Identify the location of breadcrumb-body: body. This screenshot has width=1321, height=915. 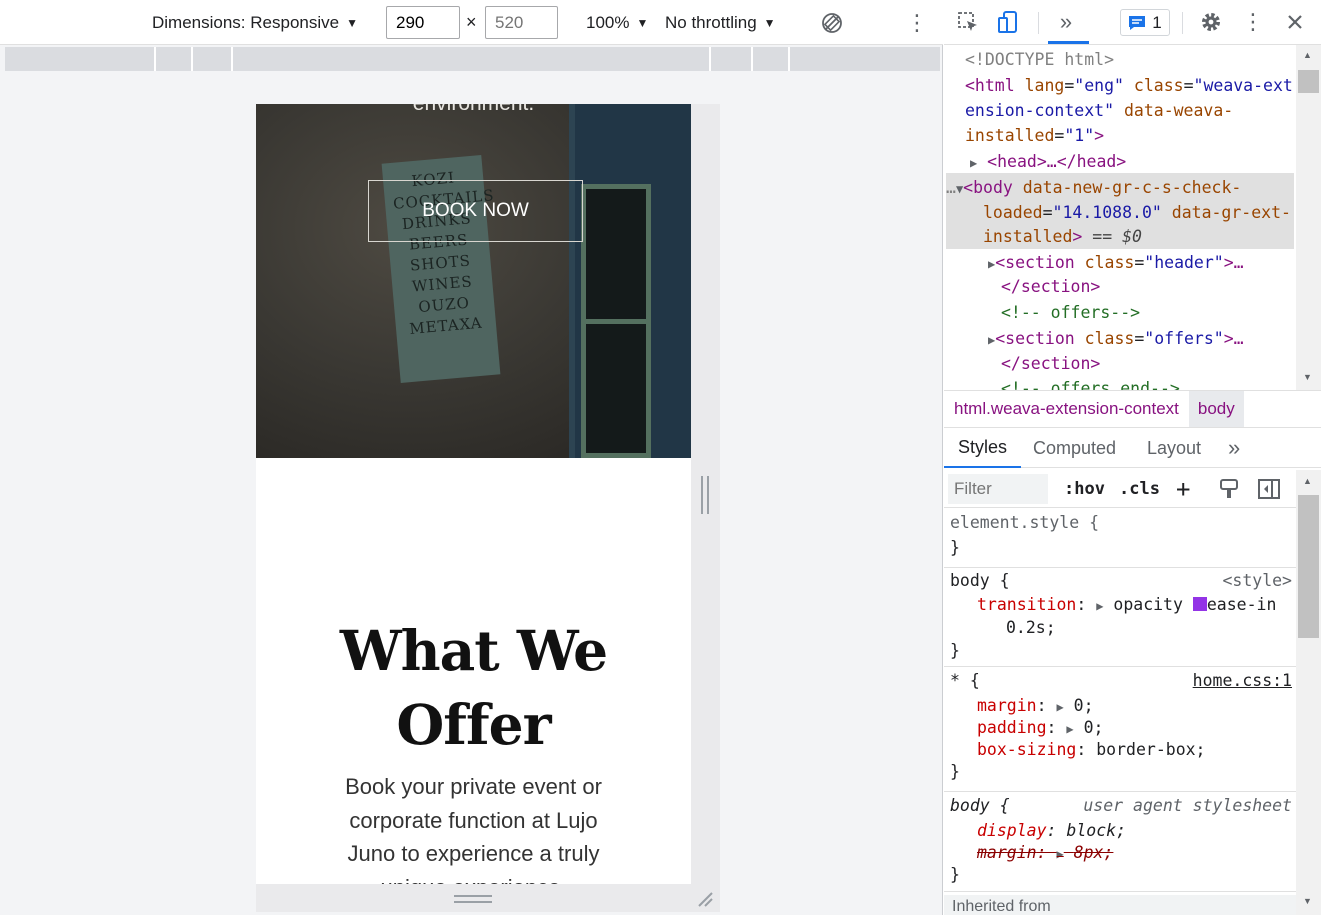
(1216, 409).